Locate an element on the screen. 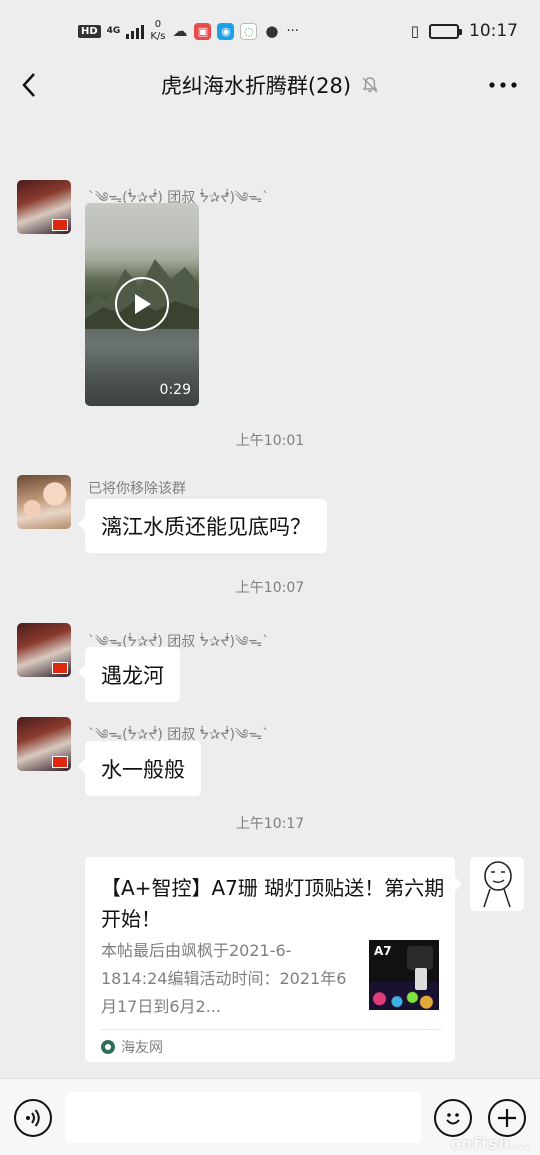  thumb-label: A7 is located at coordinates (383, 951).